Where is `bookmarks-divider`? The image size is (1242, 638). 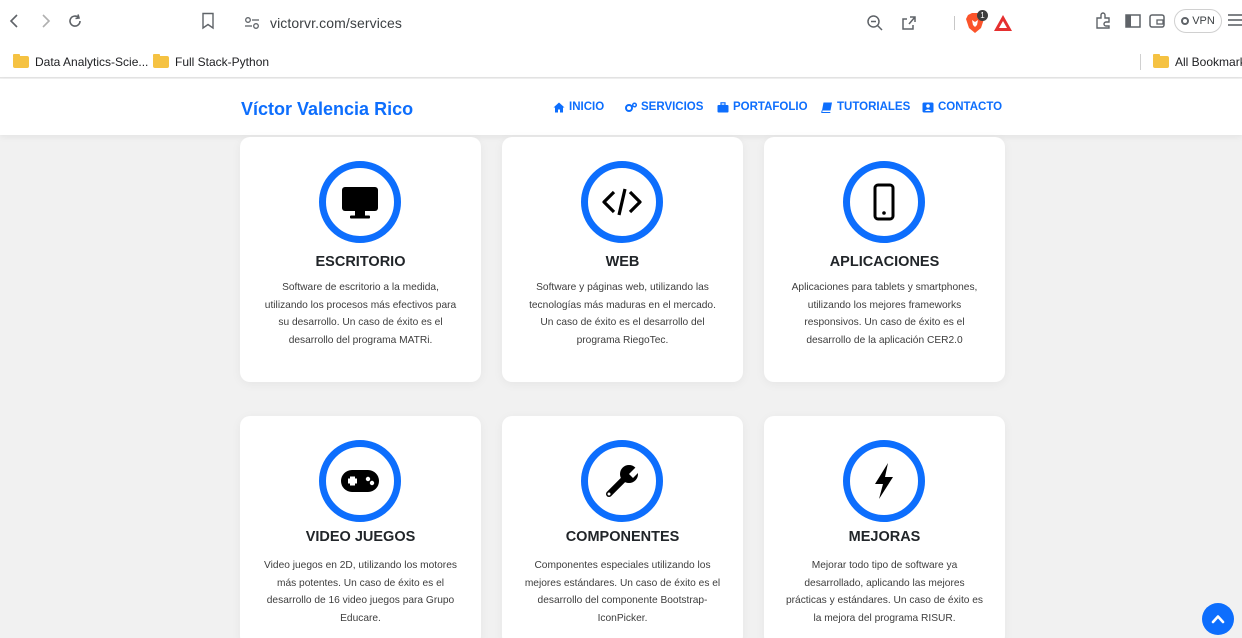 bookmarks-divider is located at coordinates (1140, 62).